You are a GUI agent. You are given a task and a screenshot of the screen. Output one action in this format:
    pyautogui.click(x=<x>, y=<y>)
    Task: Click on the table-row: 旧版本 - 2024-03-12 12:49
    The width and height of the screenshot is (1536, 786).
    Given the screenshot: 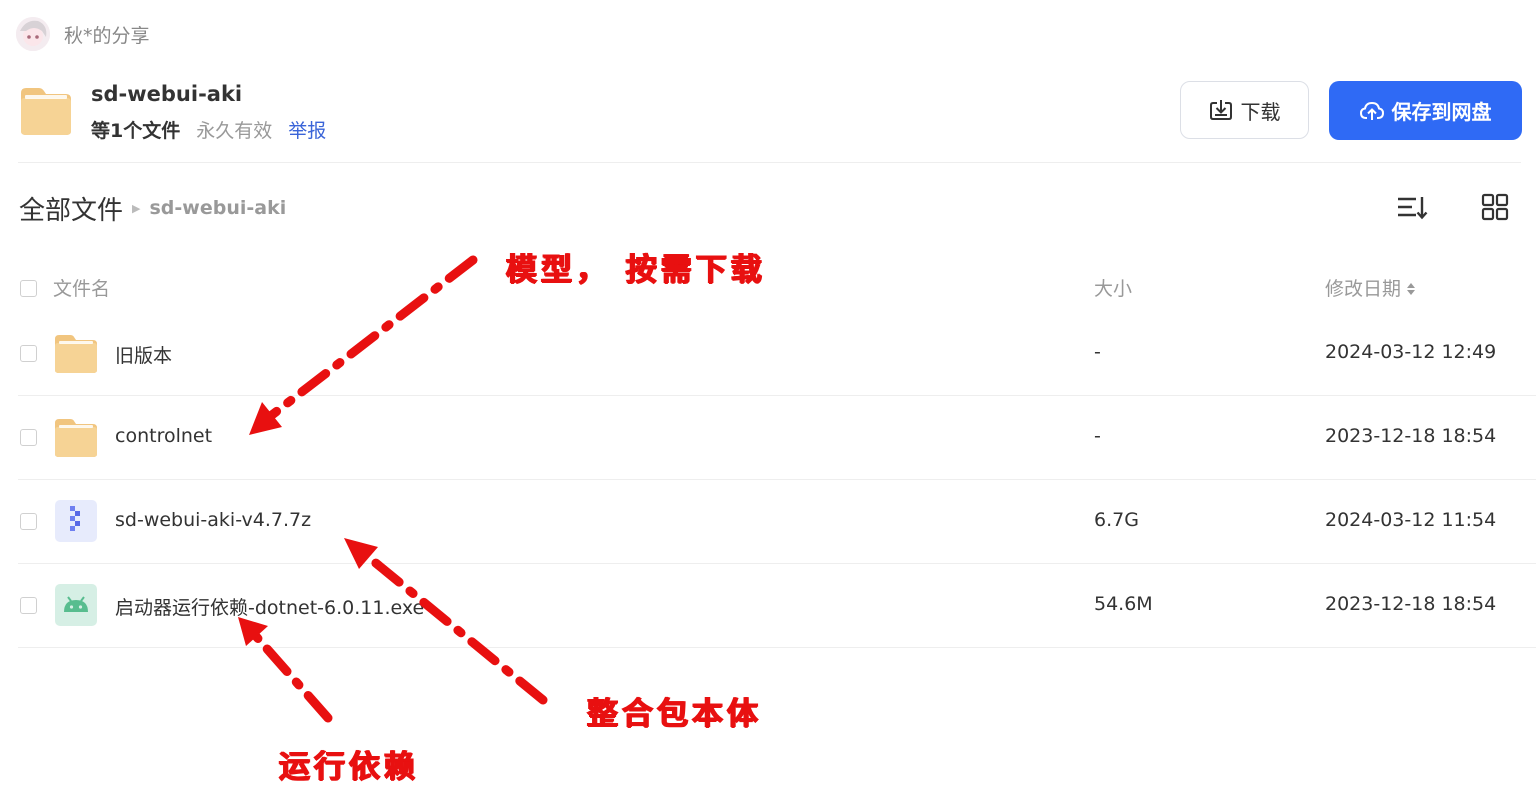 What is the action you would take?
    pyautogui.click(x=777, y=354)
    